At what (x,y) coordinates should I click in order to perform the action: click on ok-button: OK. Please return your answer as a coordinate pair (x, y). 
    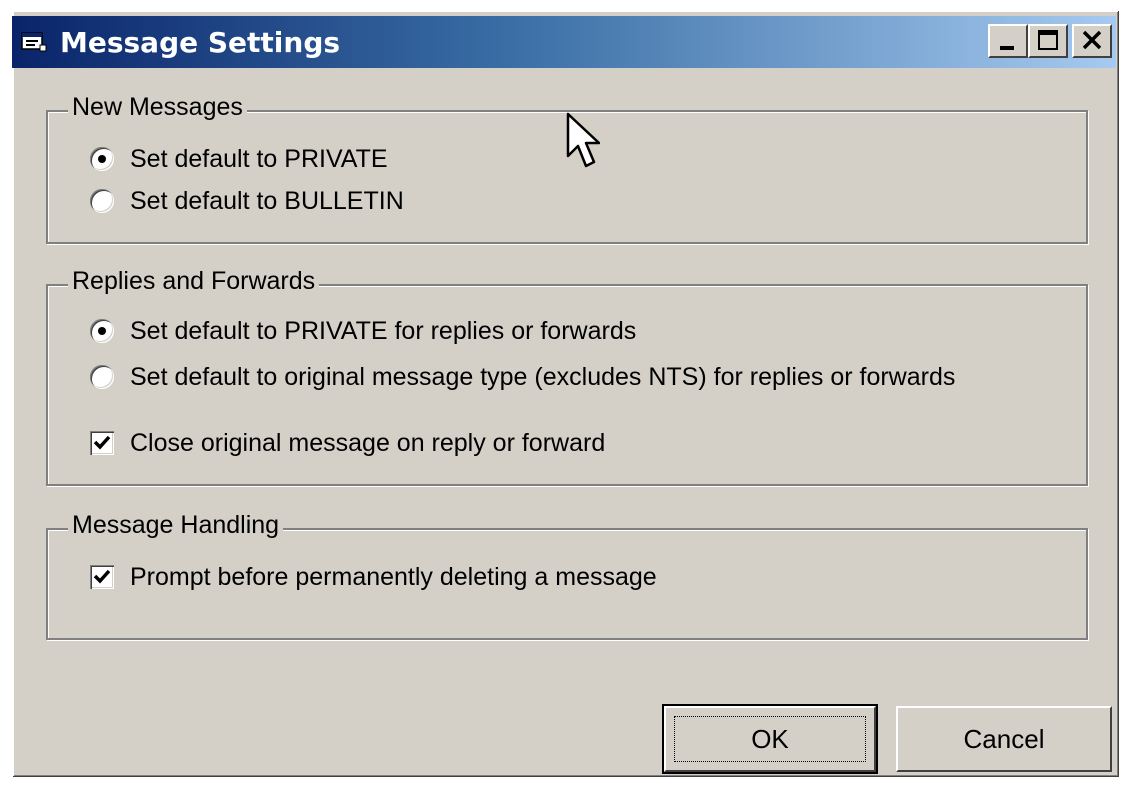
    Looking at the image, I should click on (770, 739).